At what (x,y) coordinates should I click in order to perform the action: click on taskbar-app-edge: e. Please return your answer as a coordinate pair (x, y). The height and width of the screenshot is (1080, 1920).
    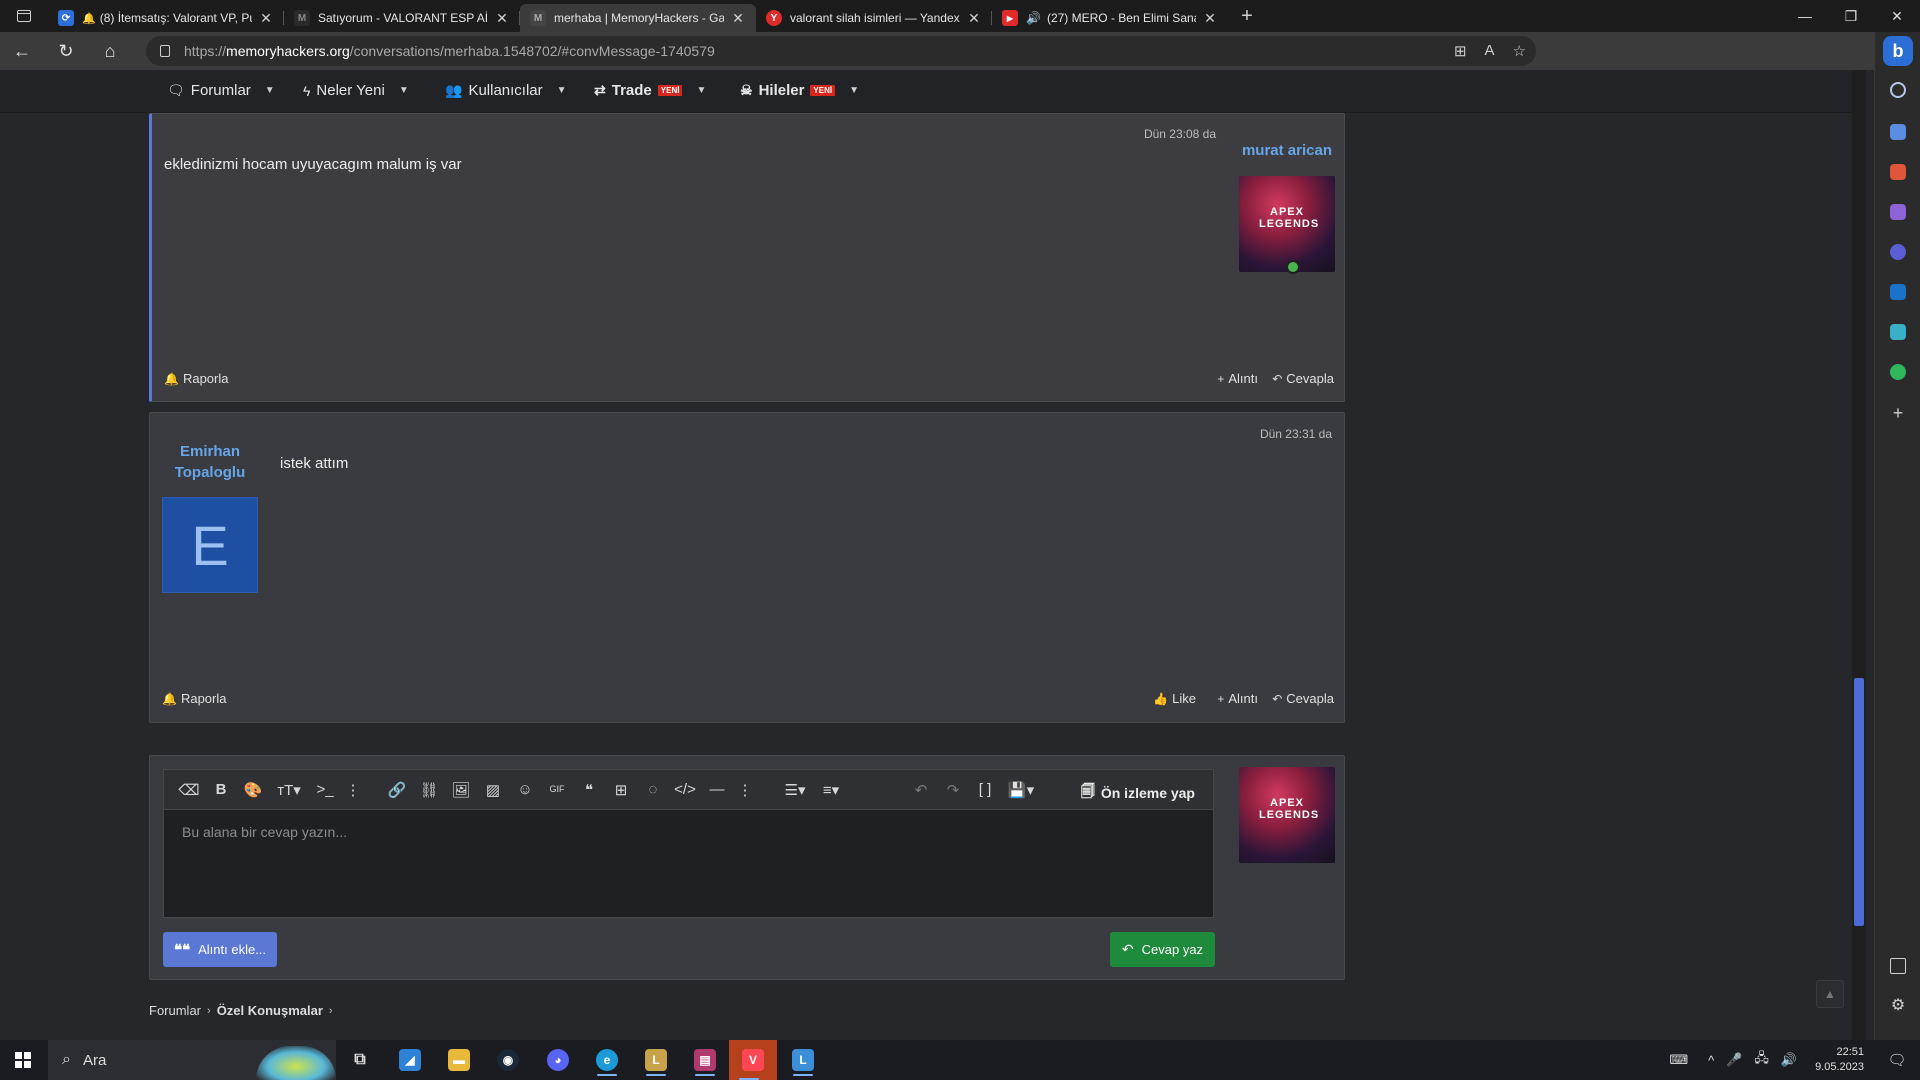
    Looking at the image, I should click on (607, 1060).